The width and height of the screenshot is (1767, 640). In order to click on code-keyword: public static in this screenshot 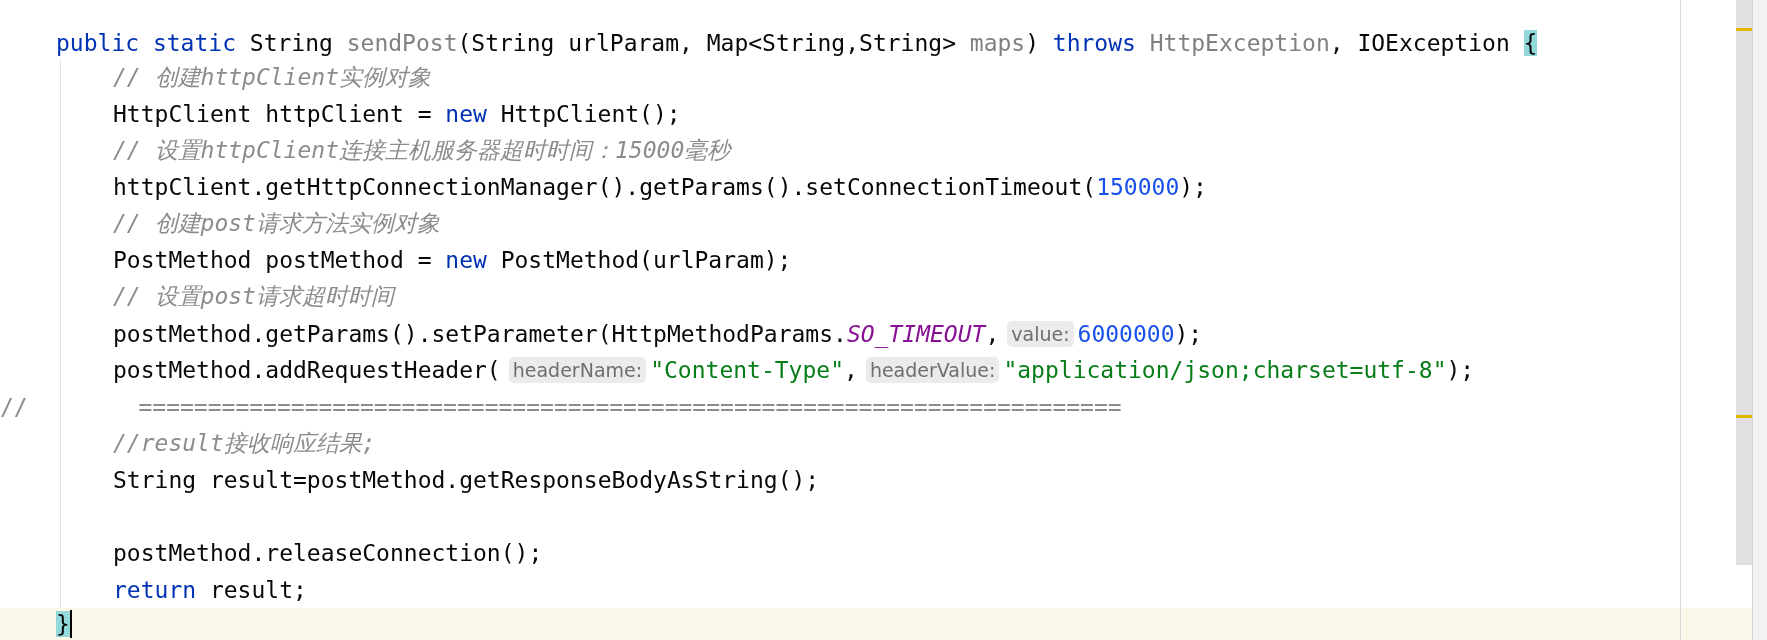, I will do `click(146, 43)`.